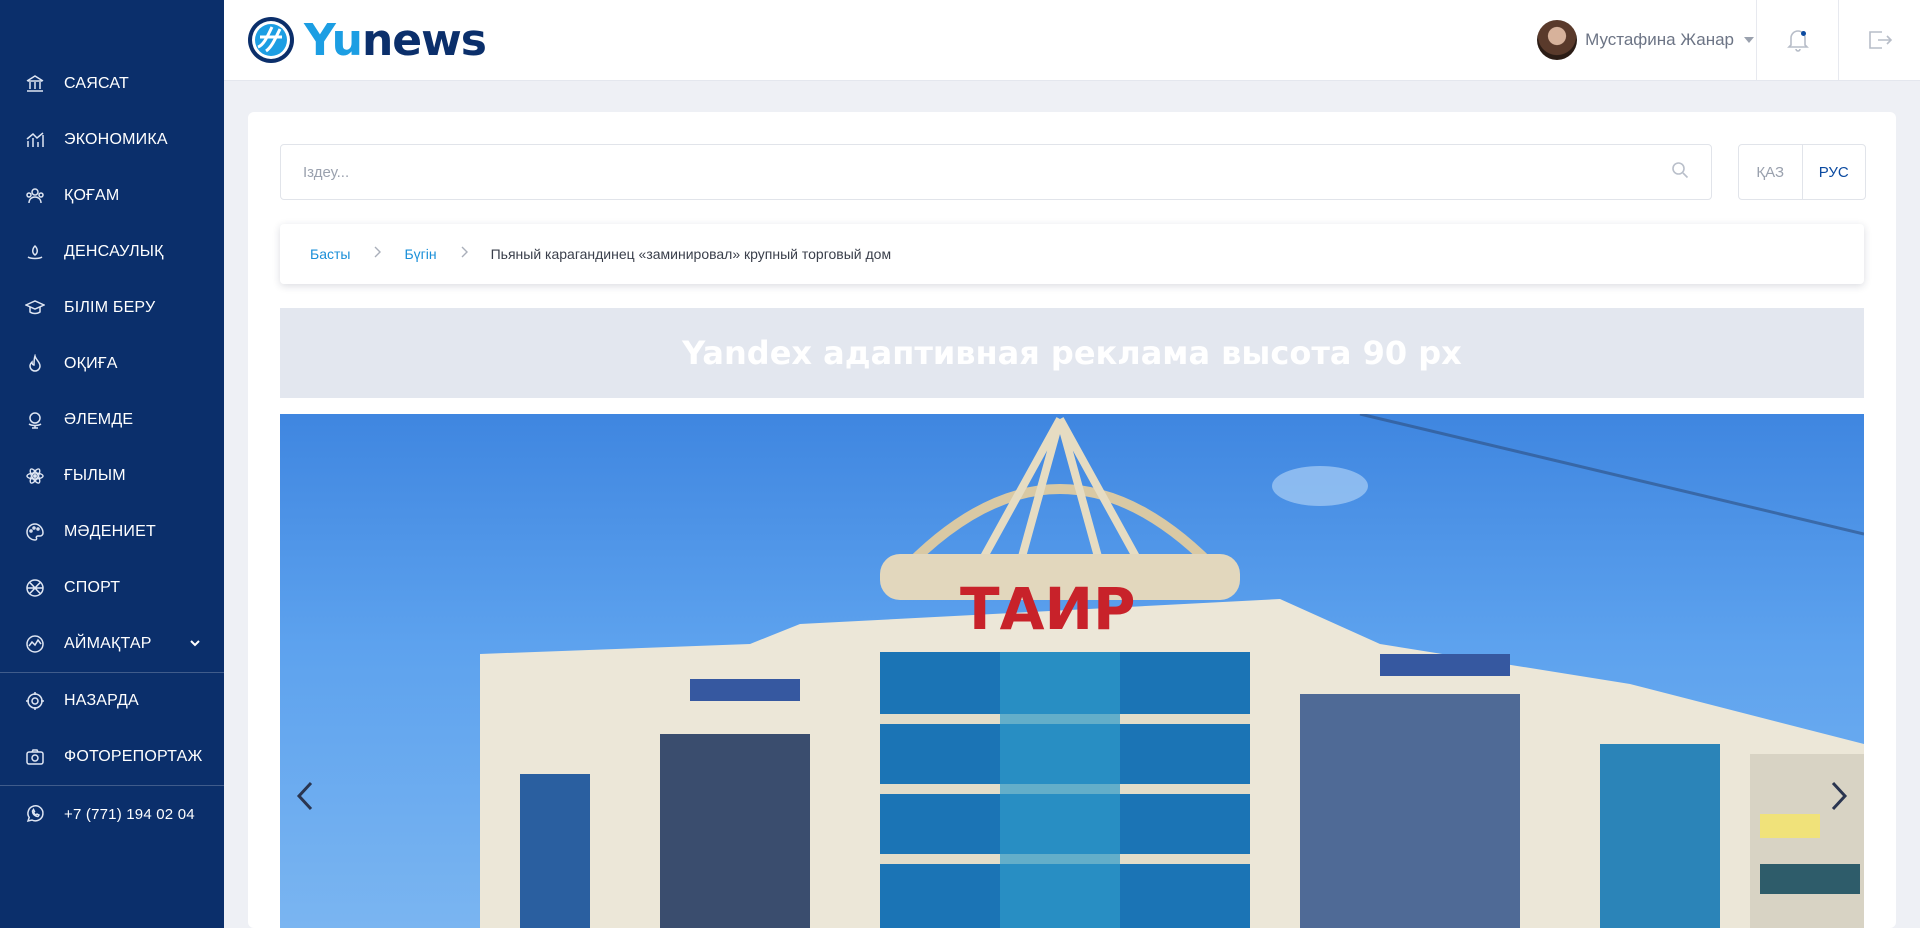  I want to click on phone-number: +7 (771) 194 02 04, so click(129, 814).